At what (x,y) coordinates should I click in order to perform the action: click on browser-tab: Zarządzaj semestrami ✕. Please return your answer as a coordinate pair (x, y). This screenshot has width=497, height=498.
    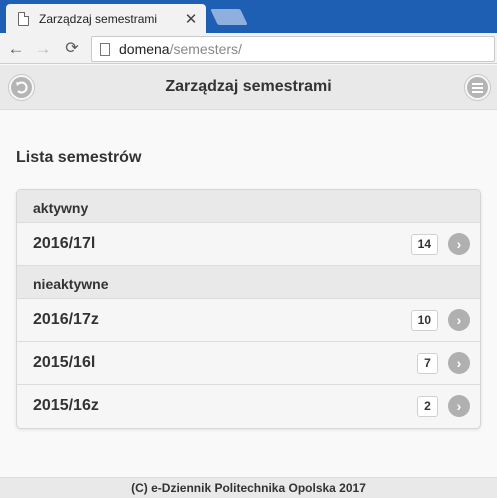
    Looking at the image, I should click on (106, 18).